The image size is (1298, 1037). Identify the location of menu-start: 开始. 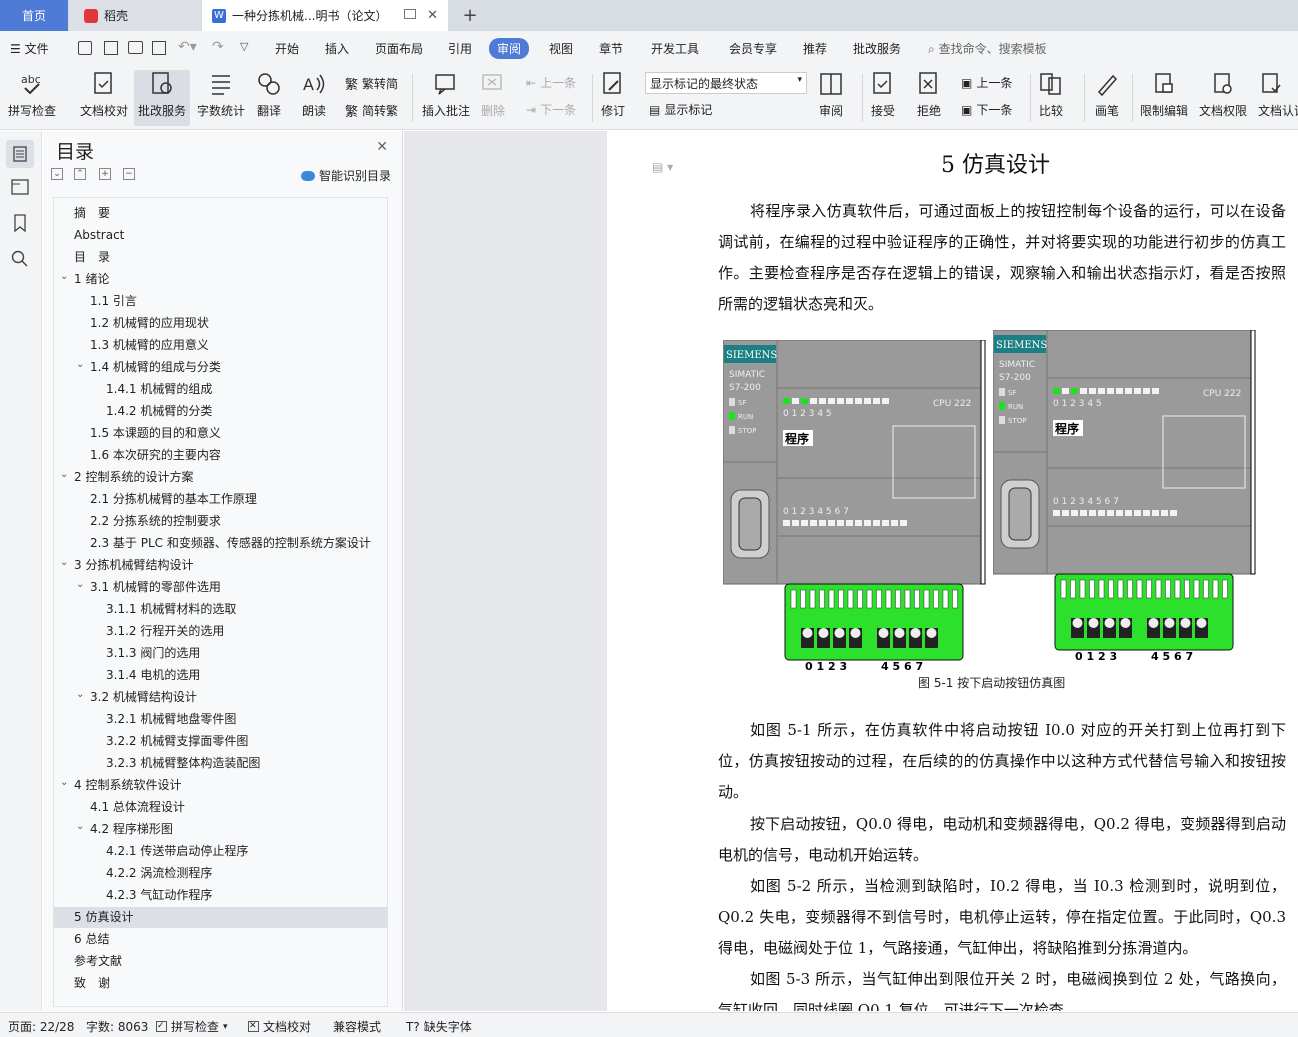
(287, 48).